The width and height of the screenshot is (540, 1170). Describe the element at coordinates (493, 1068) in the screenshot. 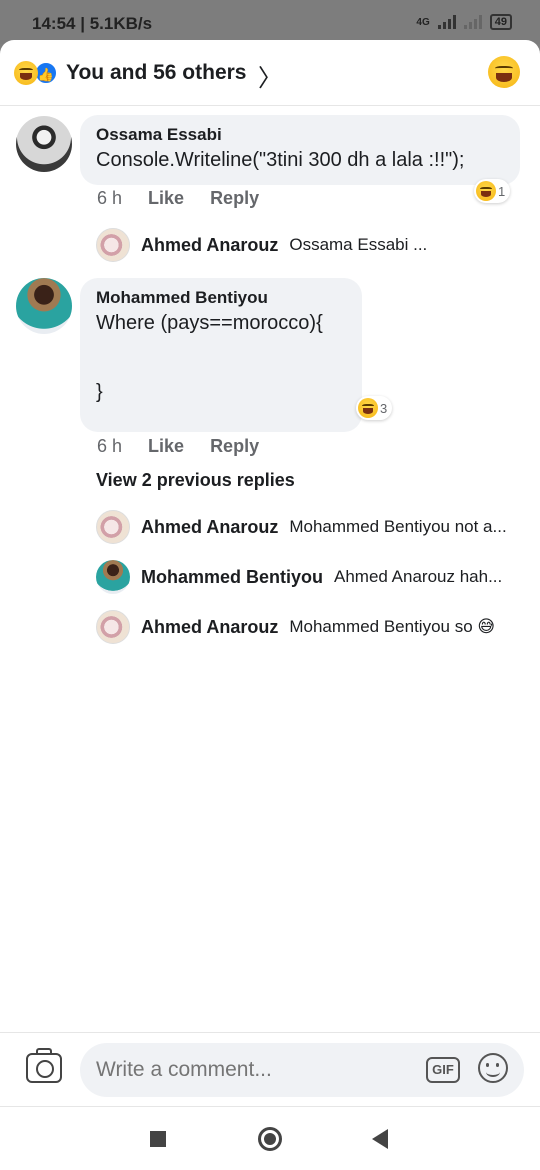

I see `emoji-icon` at that location.